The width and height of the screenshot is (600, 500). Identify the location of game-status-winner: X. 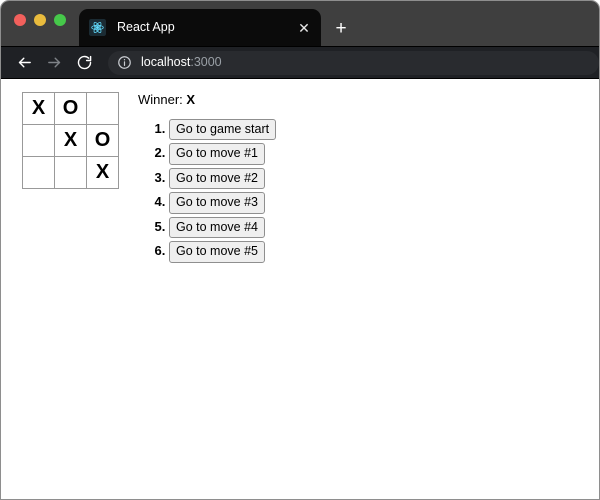
(191, 99).